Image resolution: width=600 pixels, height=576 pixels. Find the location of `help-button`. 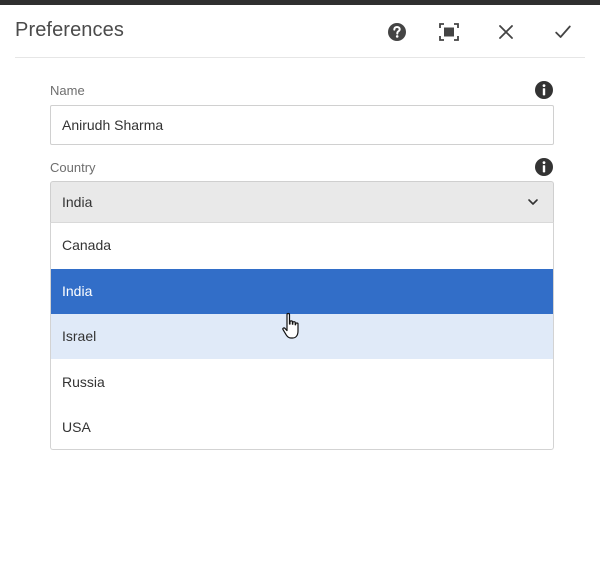

help-button is located at coordinates (397, 32).